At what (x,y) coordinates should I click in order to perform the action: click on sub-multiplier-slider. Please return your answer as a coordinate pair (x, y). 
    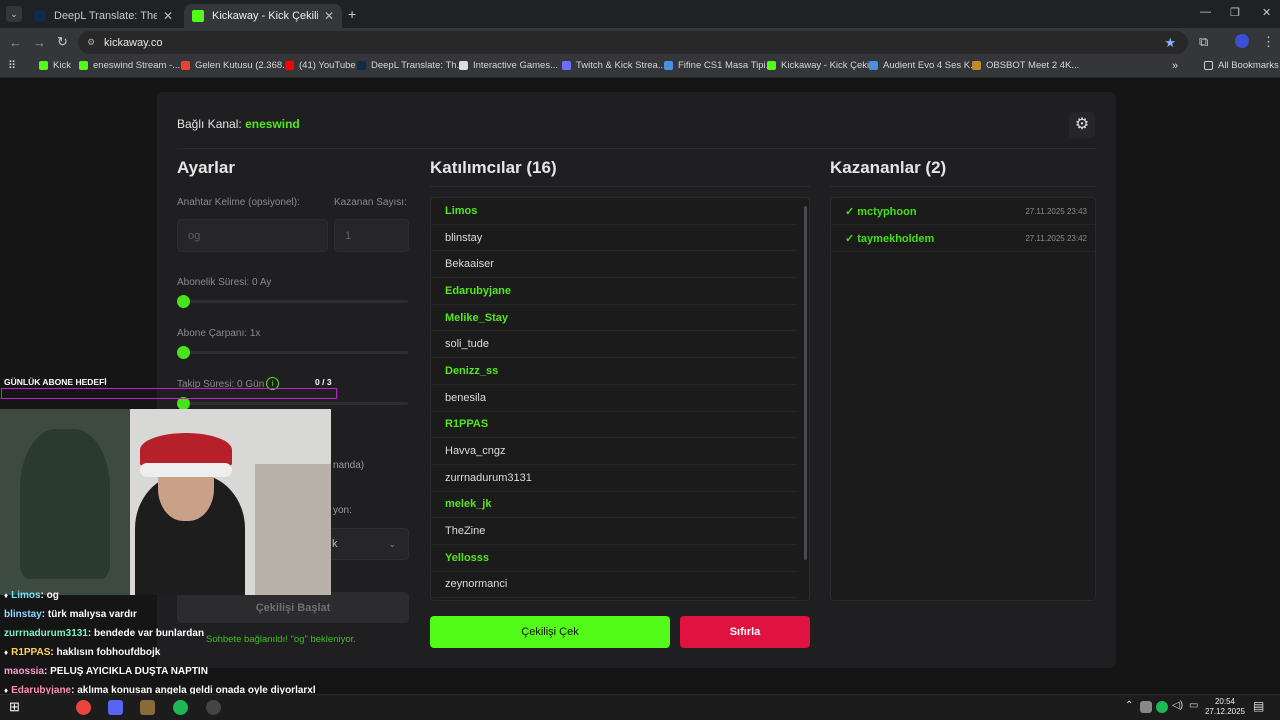
    Looking at the image, I should click on (292, 352).